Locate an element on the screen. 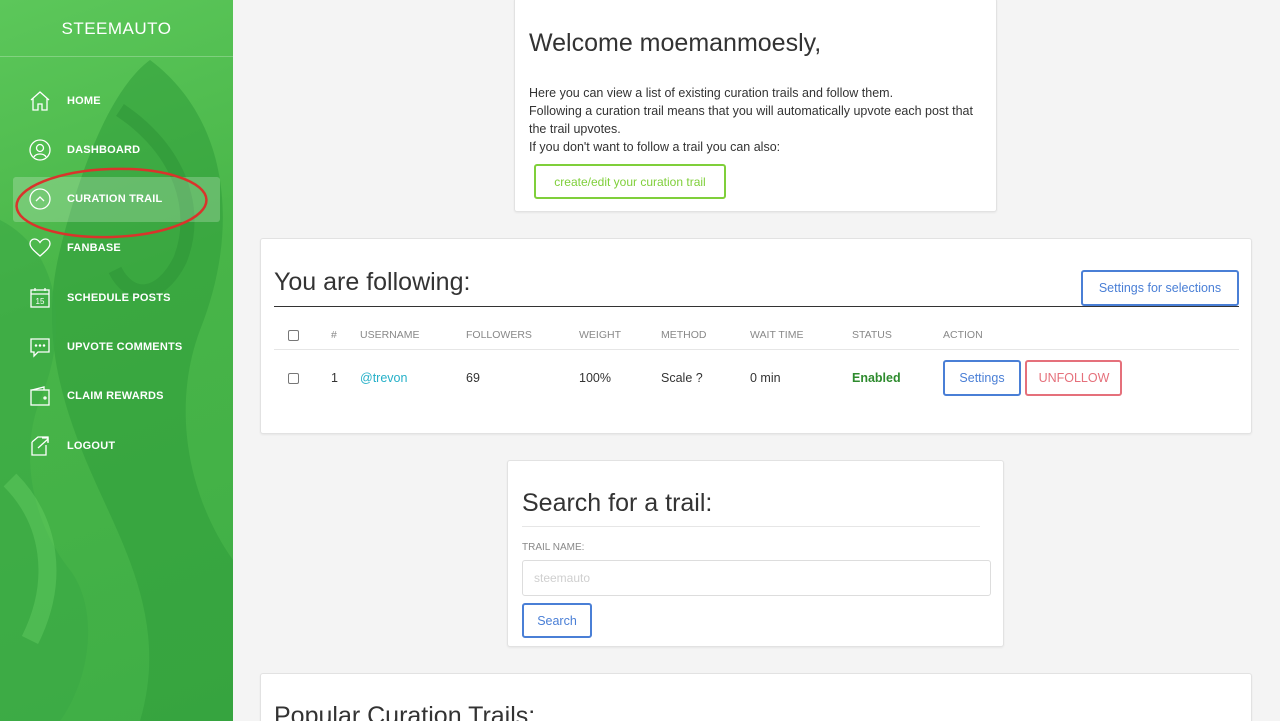  column-header-wait-time: WAIT TIME is located at coordinates (801, 336).